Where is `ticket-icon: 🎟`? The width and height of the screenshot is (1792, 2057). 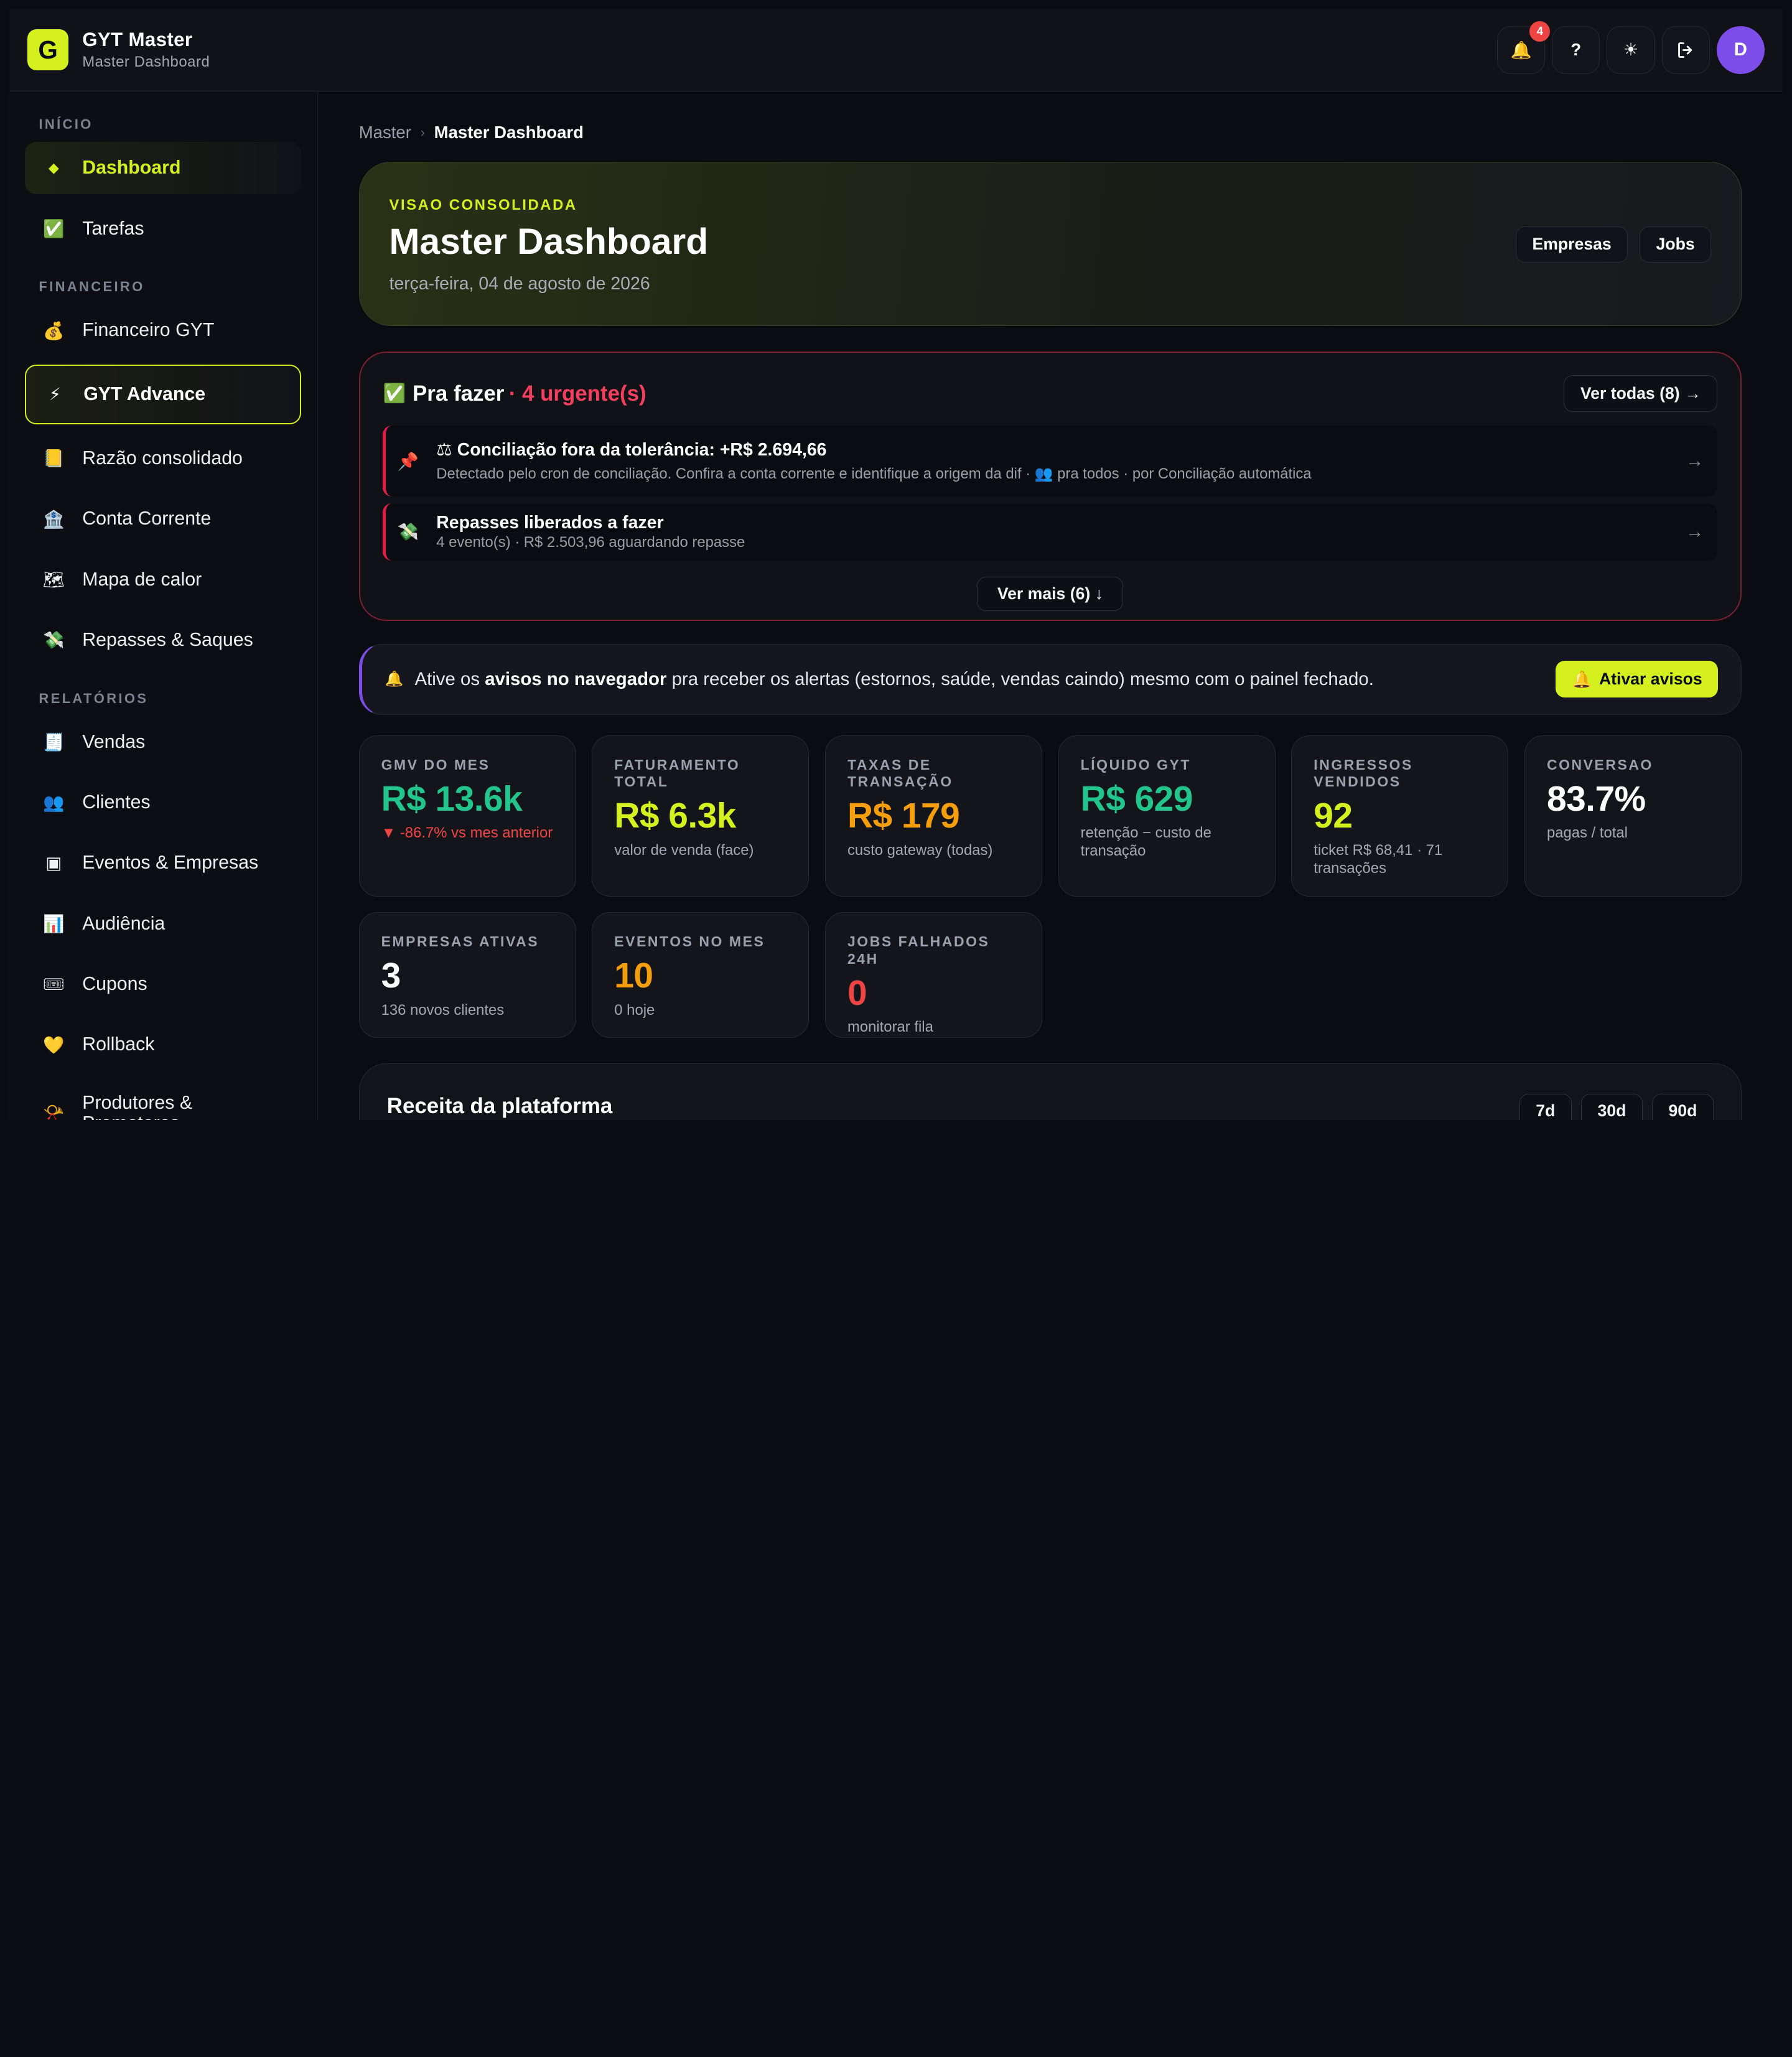 ticket-icon: 🎟 is located at coordinates (53, 984).